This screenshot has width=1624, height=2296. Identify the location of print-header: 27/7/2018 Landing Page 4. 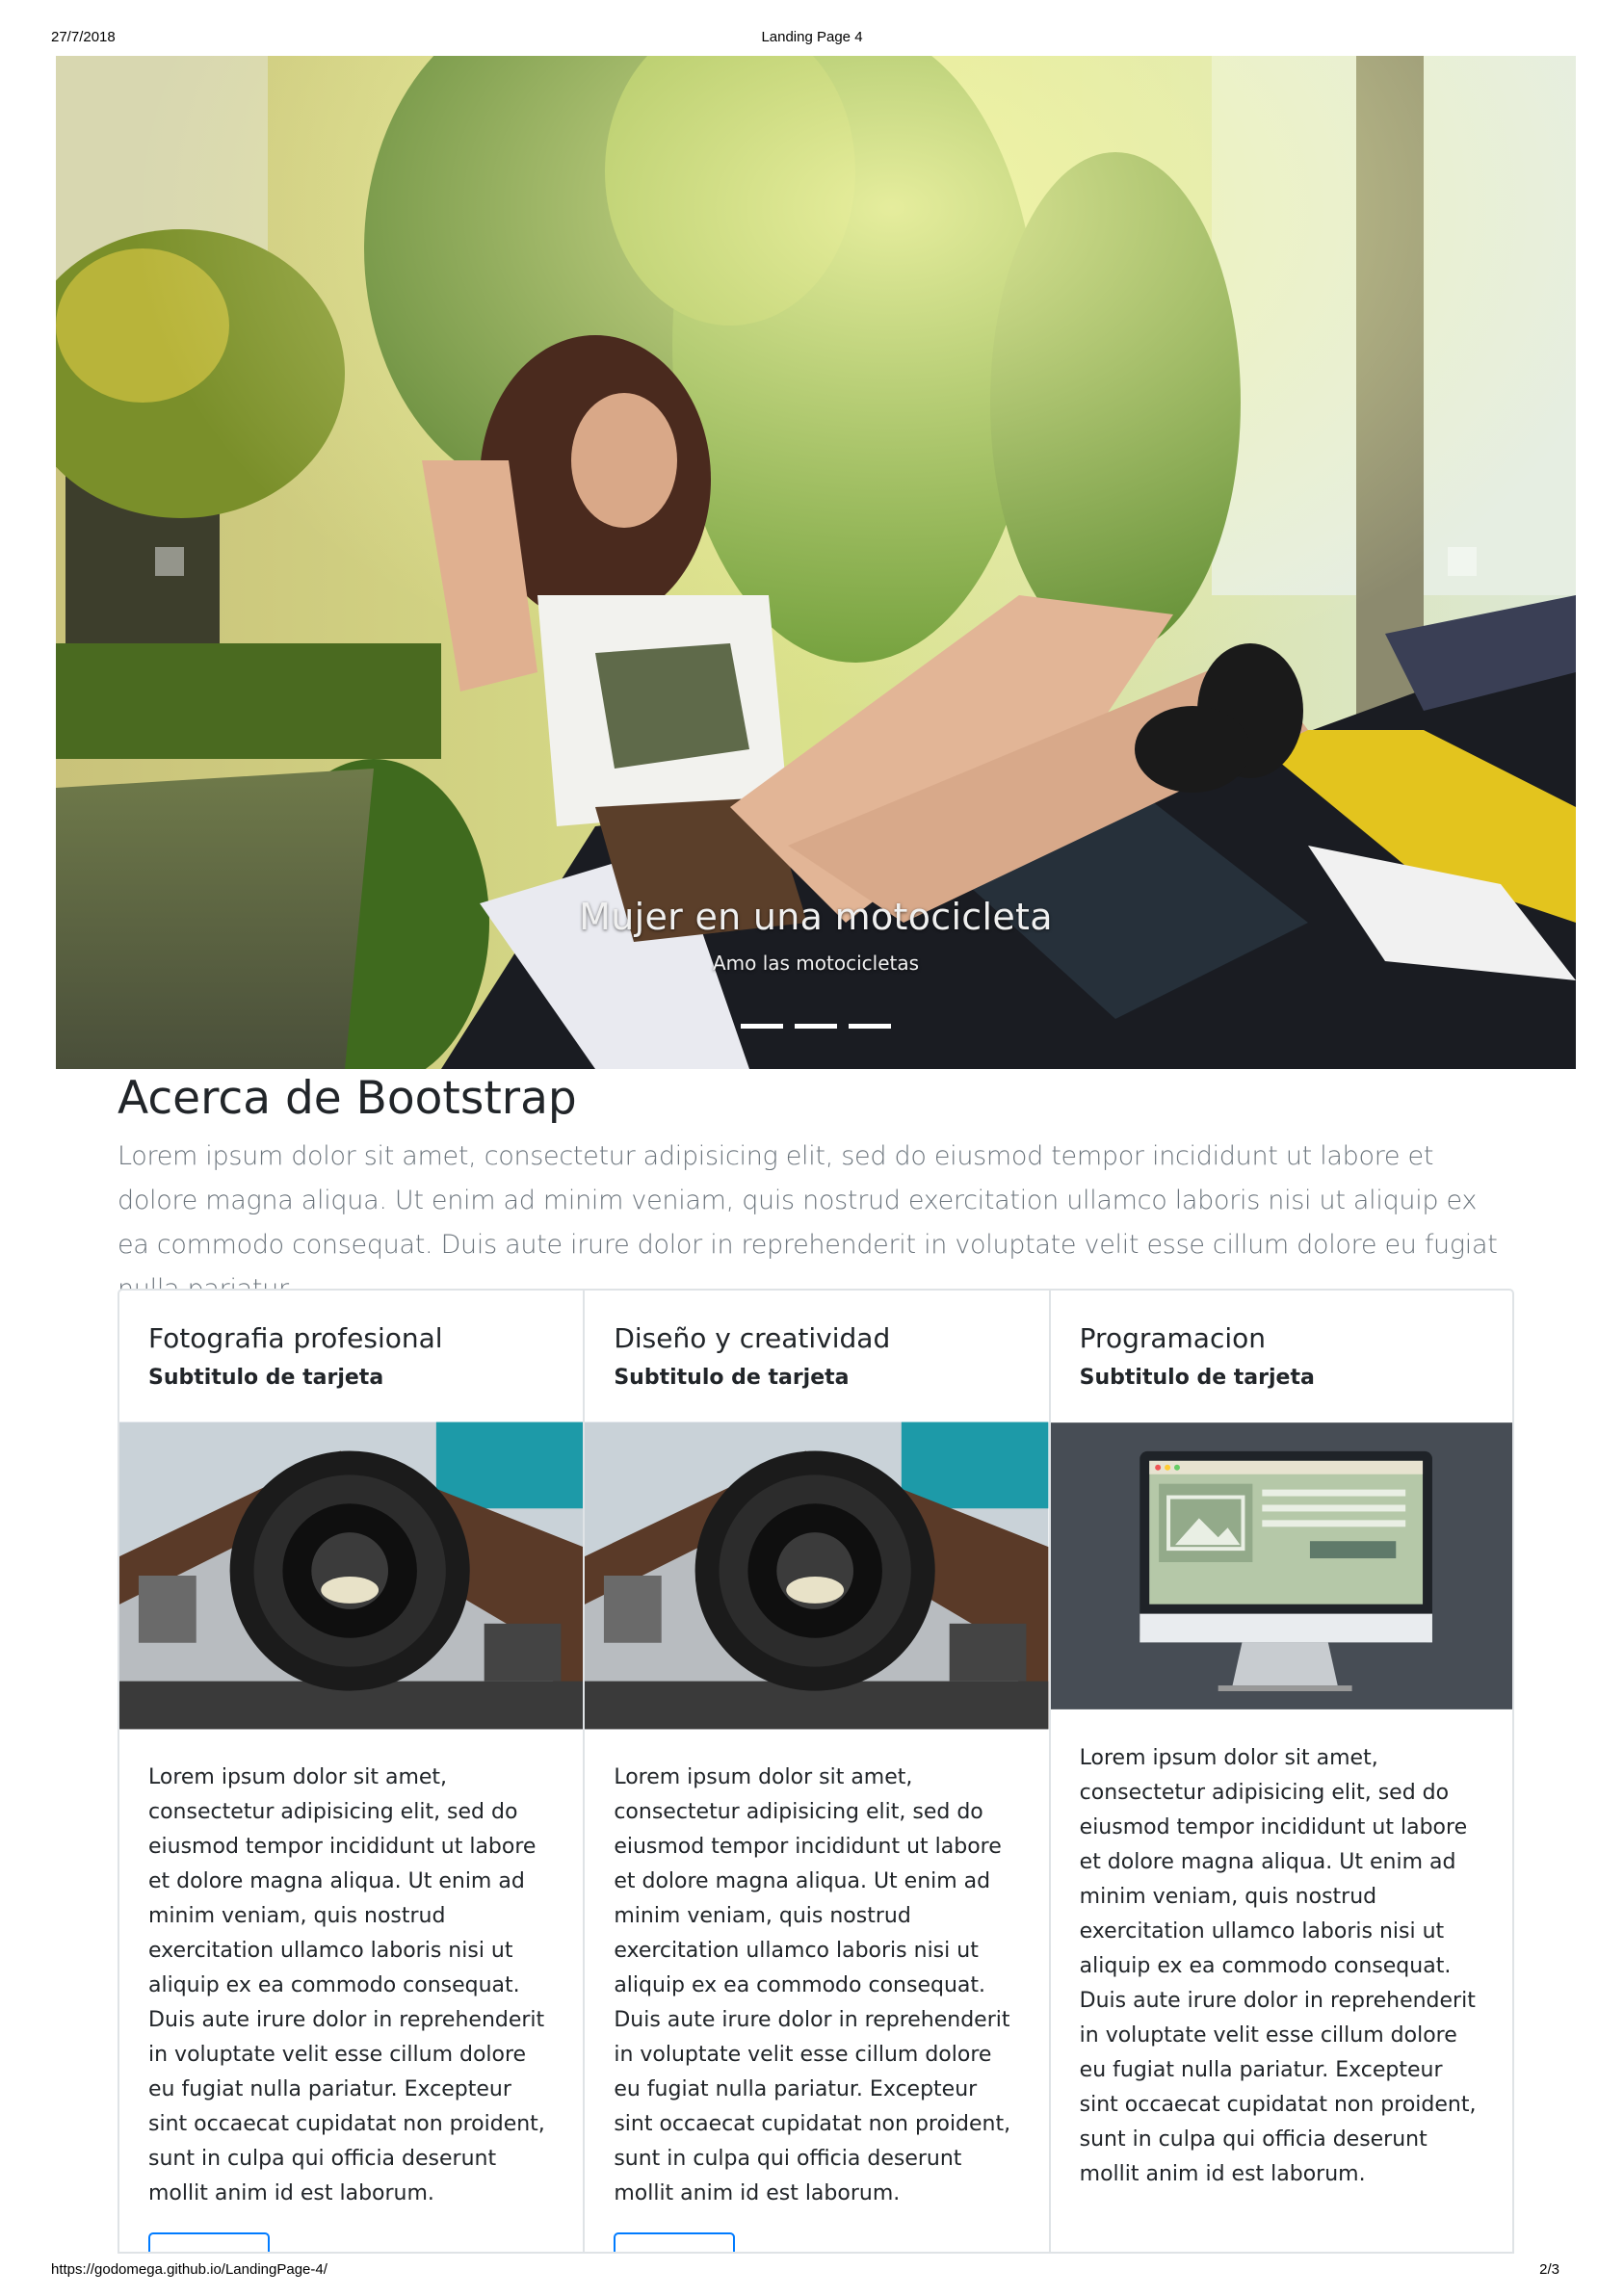
(812, 29).